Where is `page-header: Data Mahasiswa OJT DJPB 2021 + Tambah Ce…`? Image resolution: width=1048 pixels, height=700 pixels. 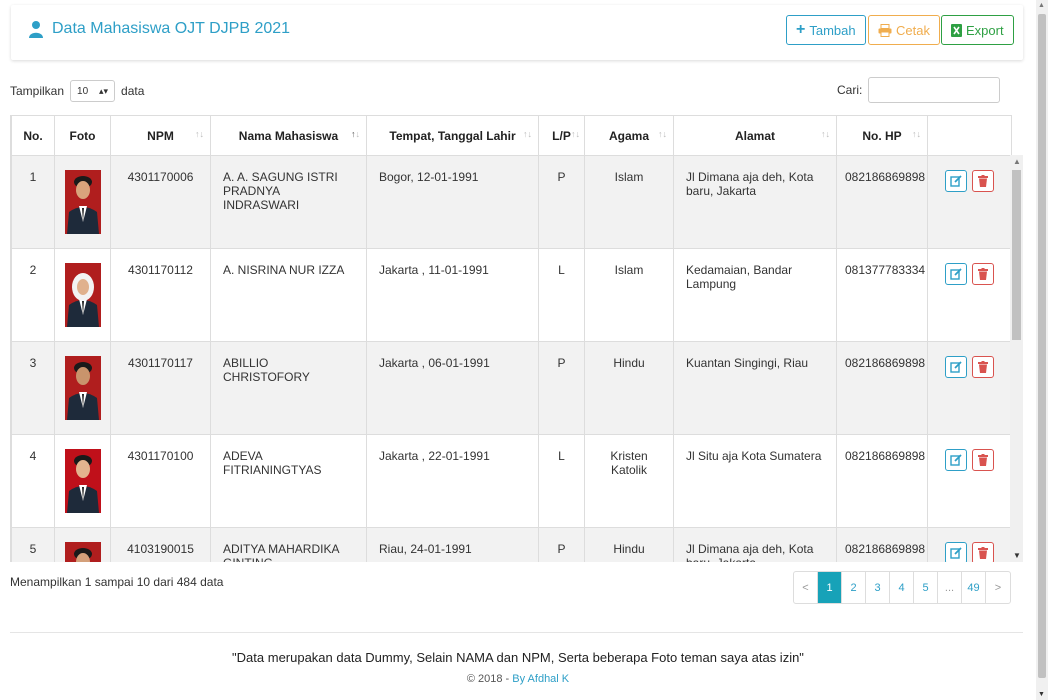 page-header: Data Mahasiswa OJT DJPB 2021 + Tambah Ce… is located at coordinates (517, 32).